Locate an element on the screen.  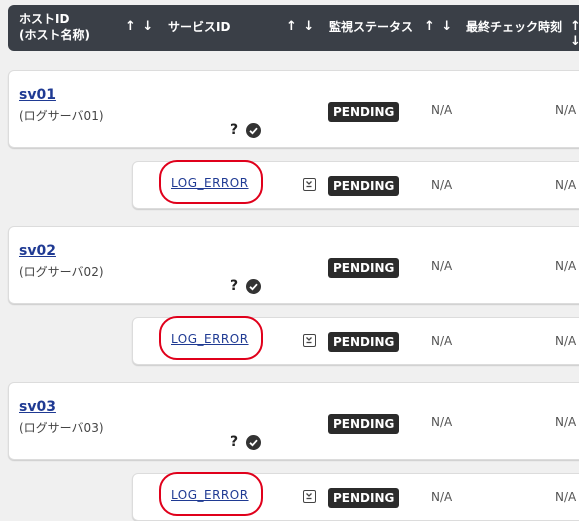
host-name: (ログサーバ03) is located at coordinates (61, 428).